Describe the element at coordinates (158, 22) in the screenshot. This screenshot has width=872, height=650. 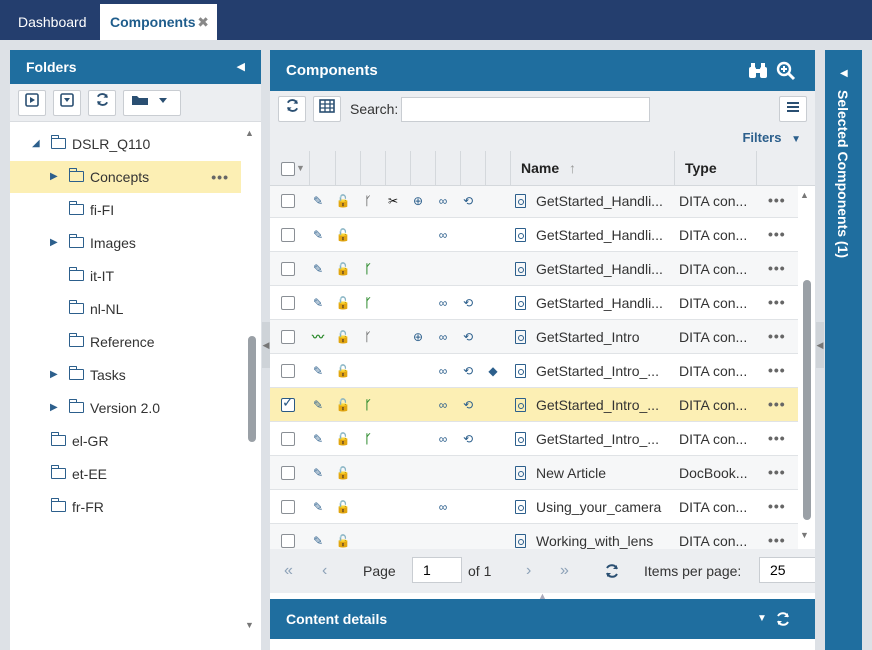
I see `tab-components: Components ✖` at that location.